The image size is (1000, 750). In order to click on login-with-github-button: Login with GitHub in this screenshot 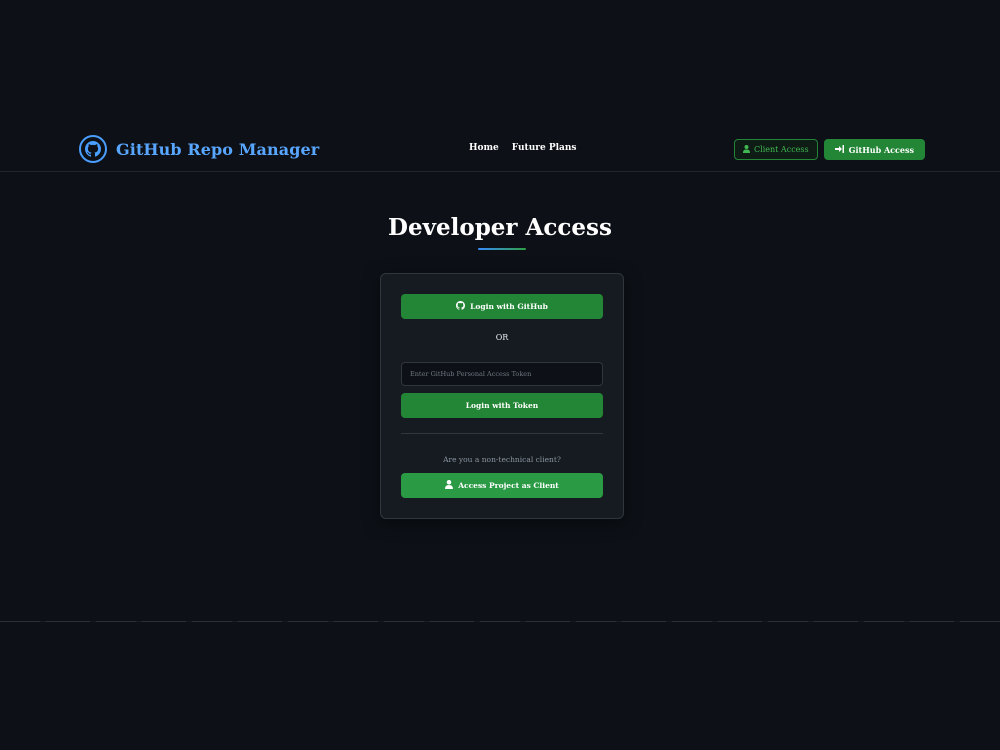, I will do `click(502, 306)`.